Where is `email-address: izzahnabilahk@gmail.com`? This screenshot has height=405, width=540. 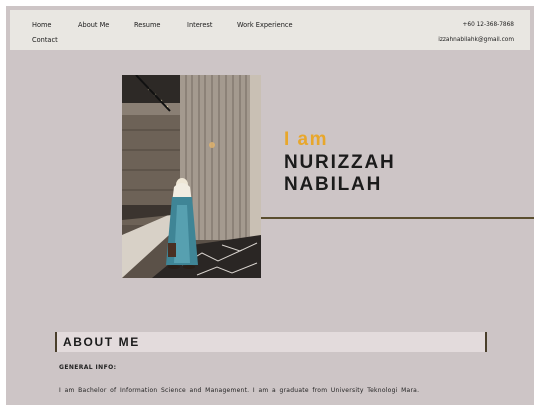
email-address: izzahnabilahk@gmail.com is located at coordinates (476, 40).